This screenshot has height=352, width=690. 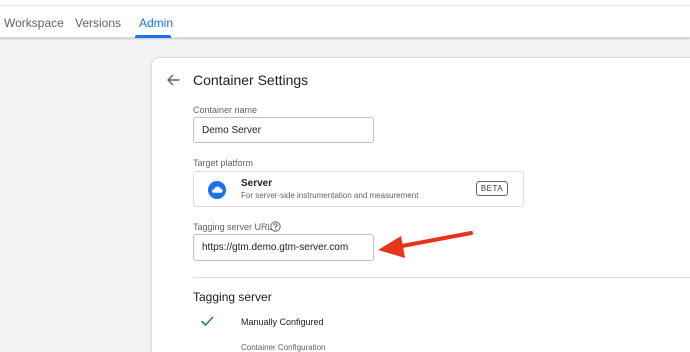 I want to click on section-divider, so click(x=441, y=277).